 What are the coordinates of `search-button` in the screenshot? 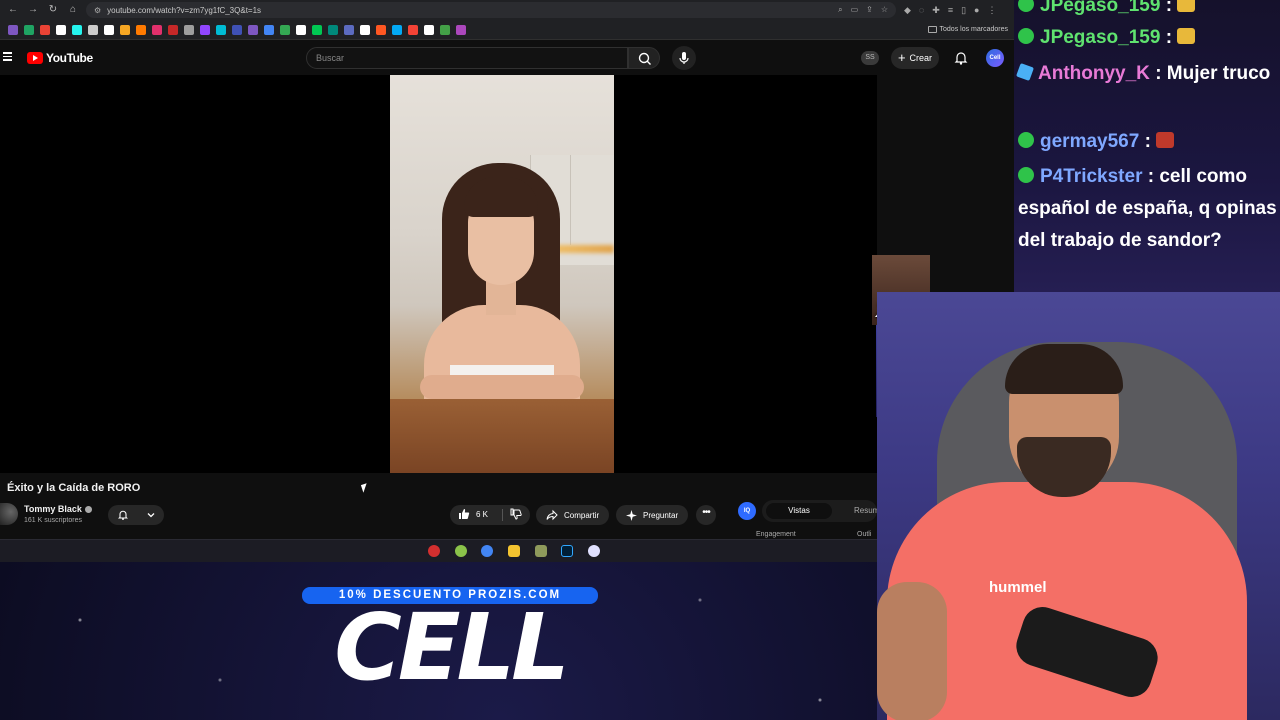 It's located at (644, 58).